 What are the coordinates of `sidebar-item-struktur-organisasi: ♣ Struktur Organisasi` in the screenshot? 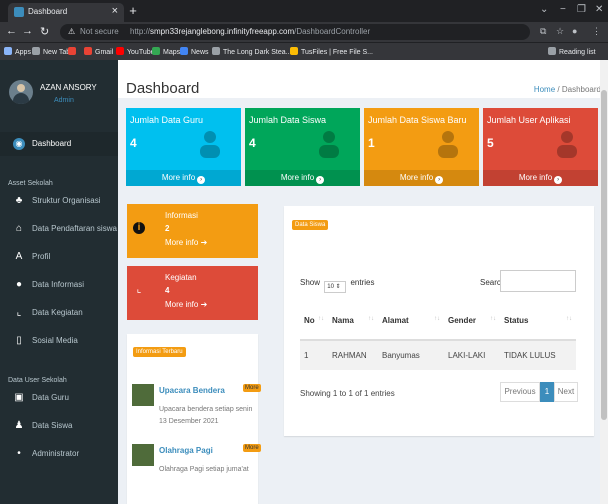 It's located at (59, 201).